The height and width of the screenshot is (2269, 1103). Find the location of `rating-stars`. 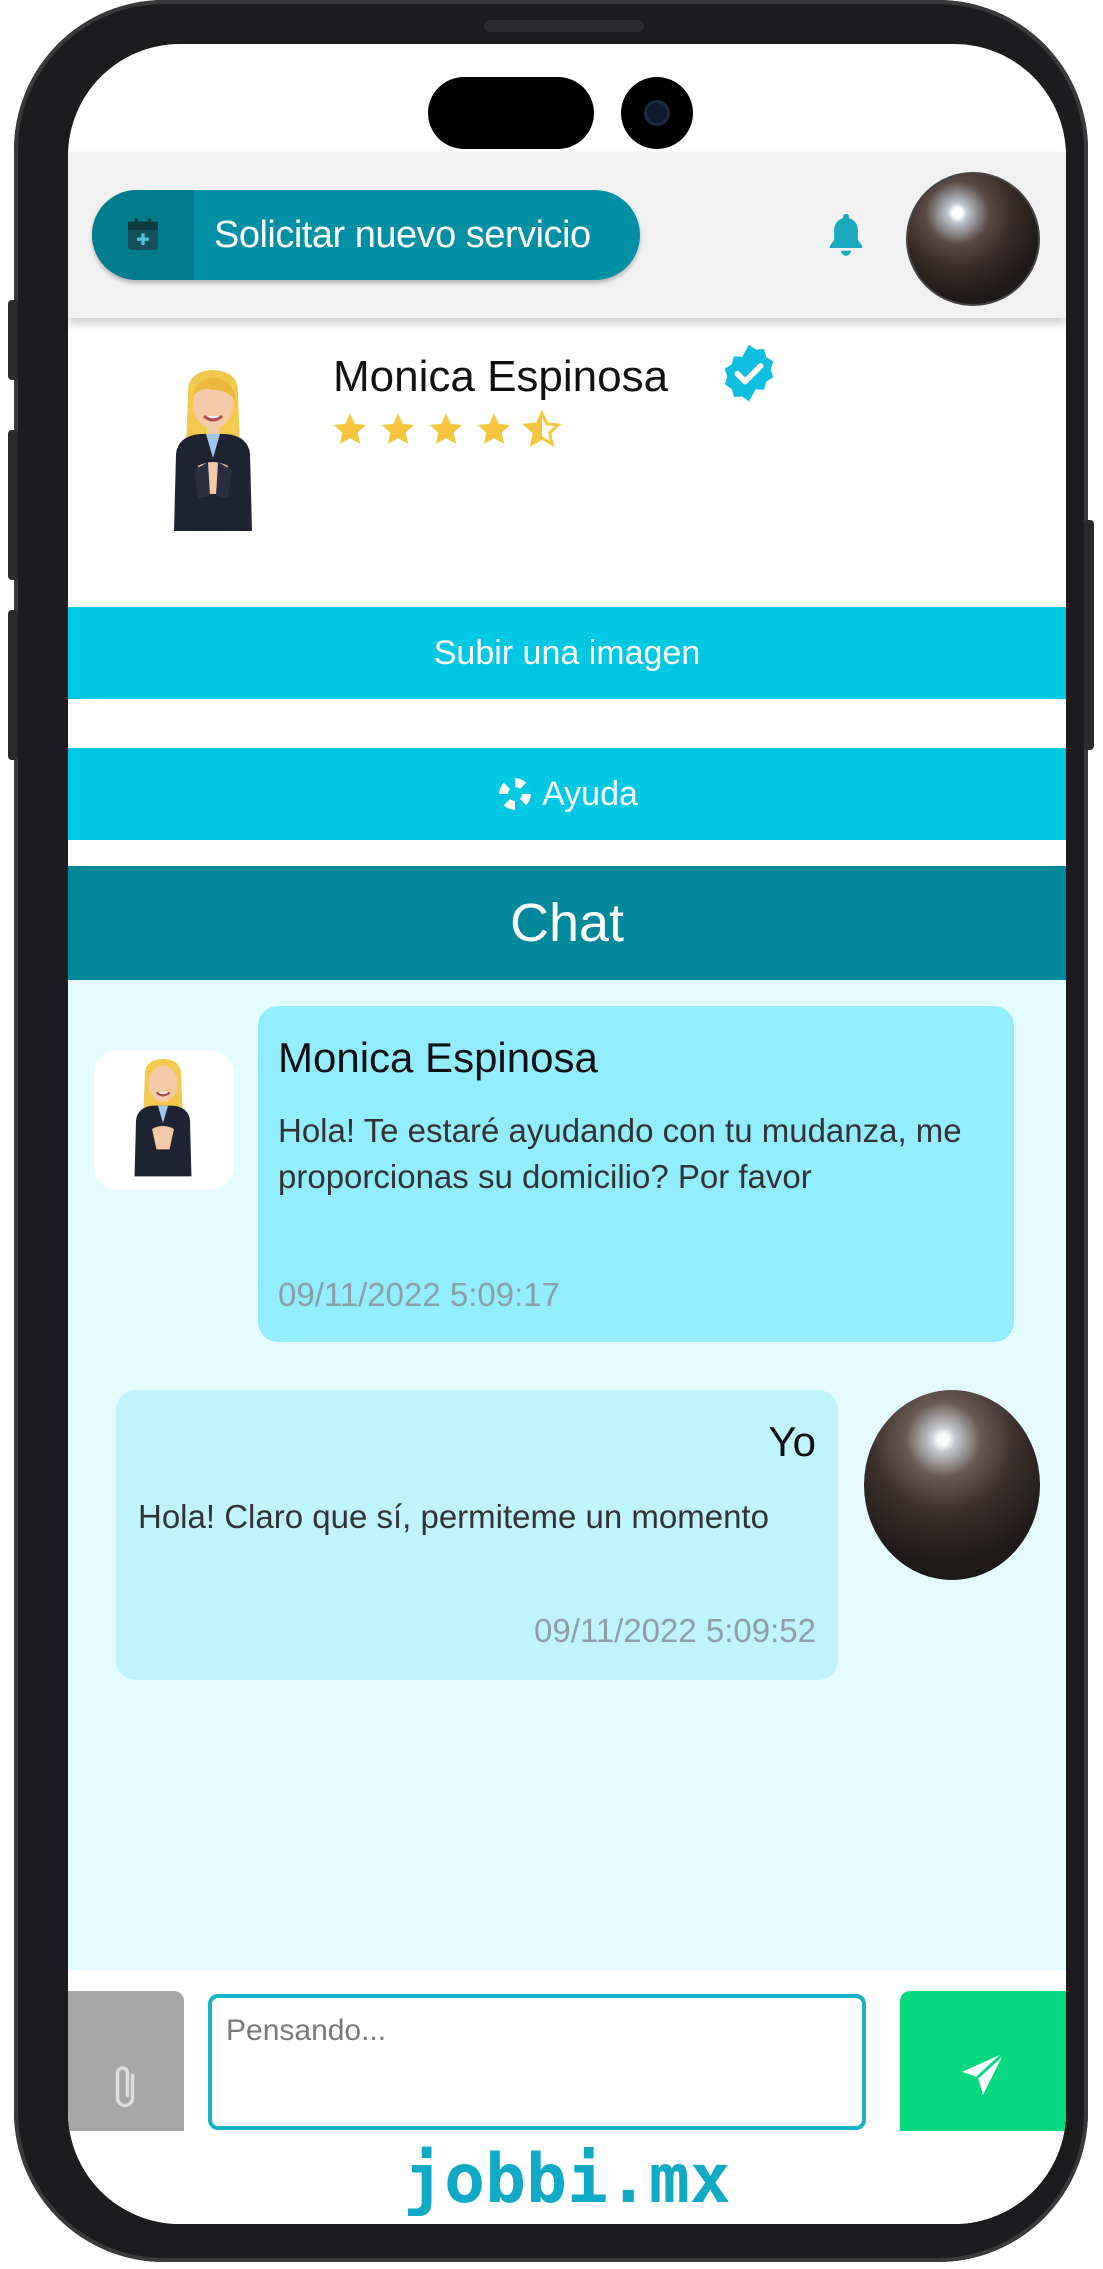

rating-stars is located at coordinates (446, 430).